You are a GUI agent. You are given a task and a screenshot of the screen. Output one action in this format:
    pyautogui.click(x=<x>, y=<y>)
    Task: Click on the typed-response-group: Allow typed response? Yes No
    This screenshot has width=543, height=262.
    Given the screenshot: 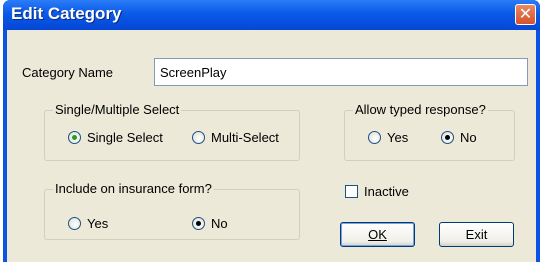 What is the action you would take?
    pyautogui.click(x=429, y=131)
    